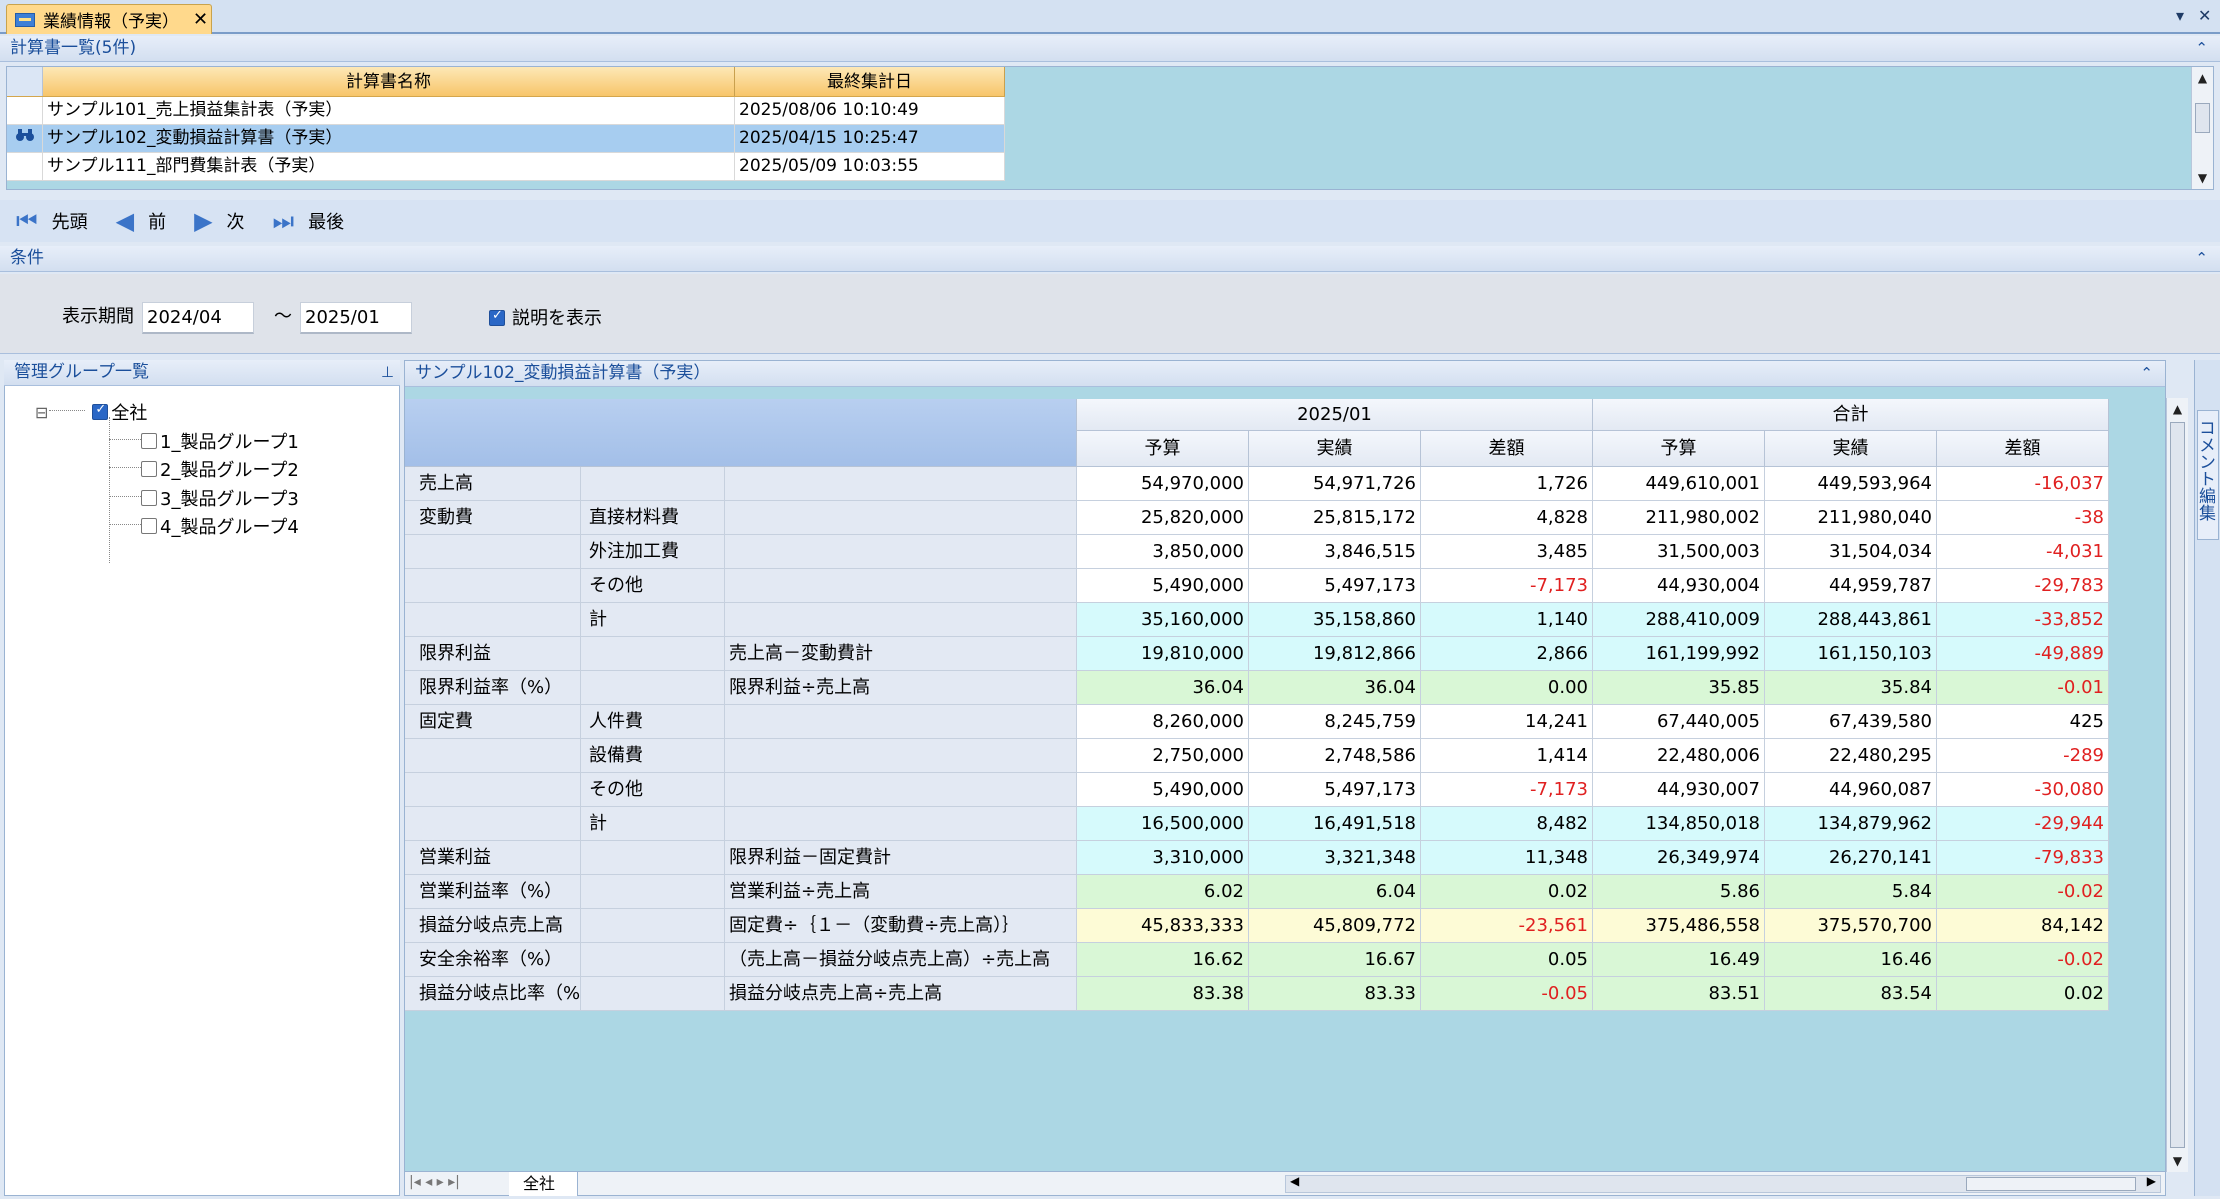  What do you see at coordinates (1507, 484) in the screenshot?
I see `value-cell: 1,726` at bounding box center [1507, 484].